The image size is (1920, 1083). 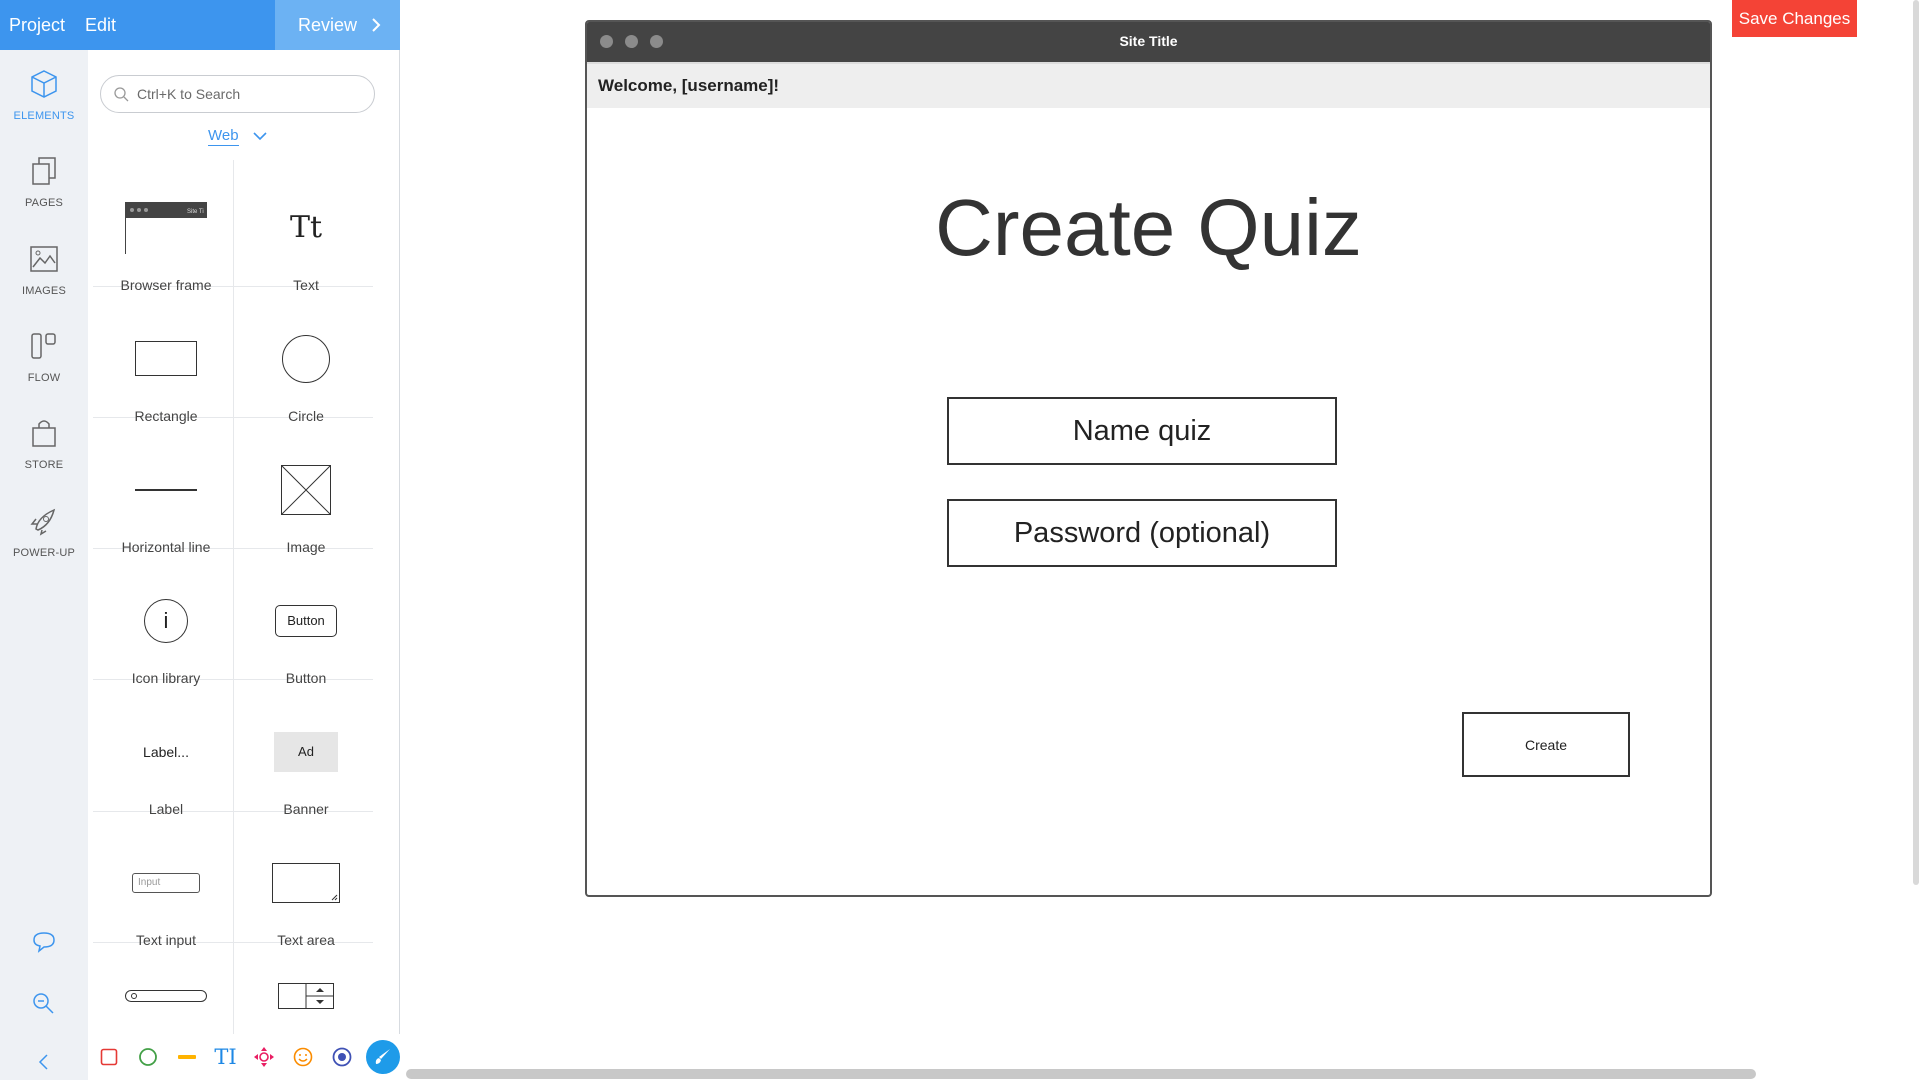 What do you see at coordinates (260, 136) in the screenshot?
I see `chevron-down-icon` at bounding box center [260, 136].